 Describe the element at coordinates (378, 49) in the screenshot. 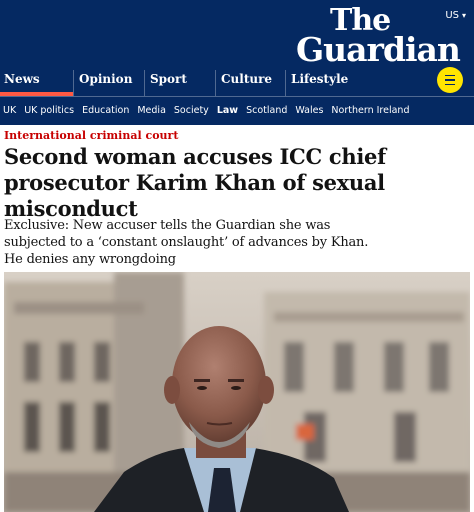

I see `logo-guardian: Guardian` at that location.